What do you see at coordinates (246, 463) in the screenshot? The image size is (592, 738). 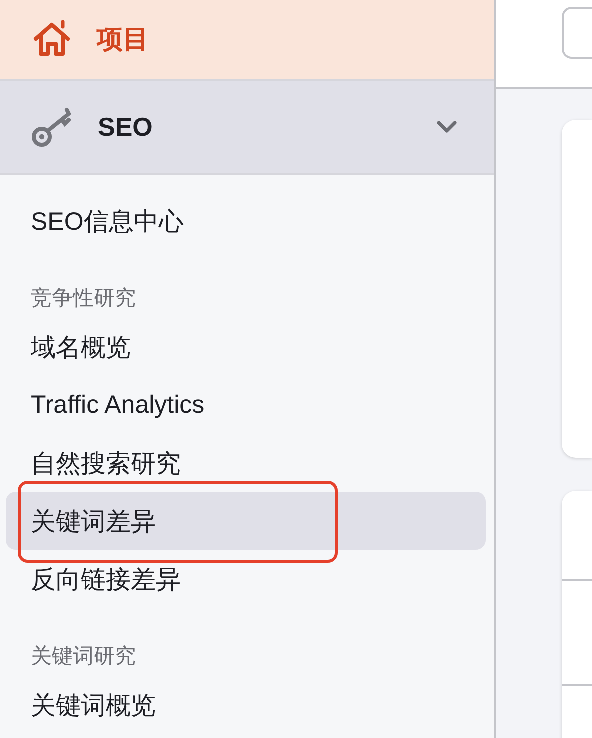 I see `sidebar-item: 自然搜索研究` at bounding box center [246, 463].